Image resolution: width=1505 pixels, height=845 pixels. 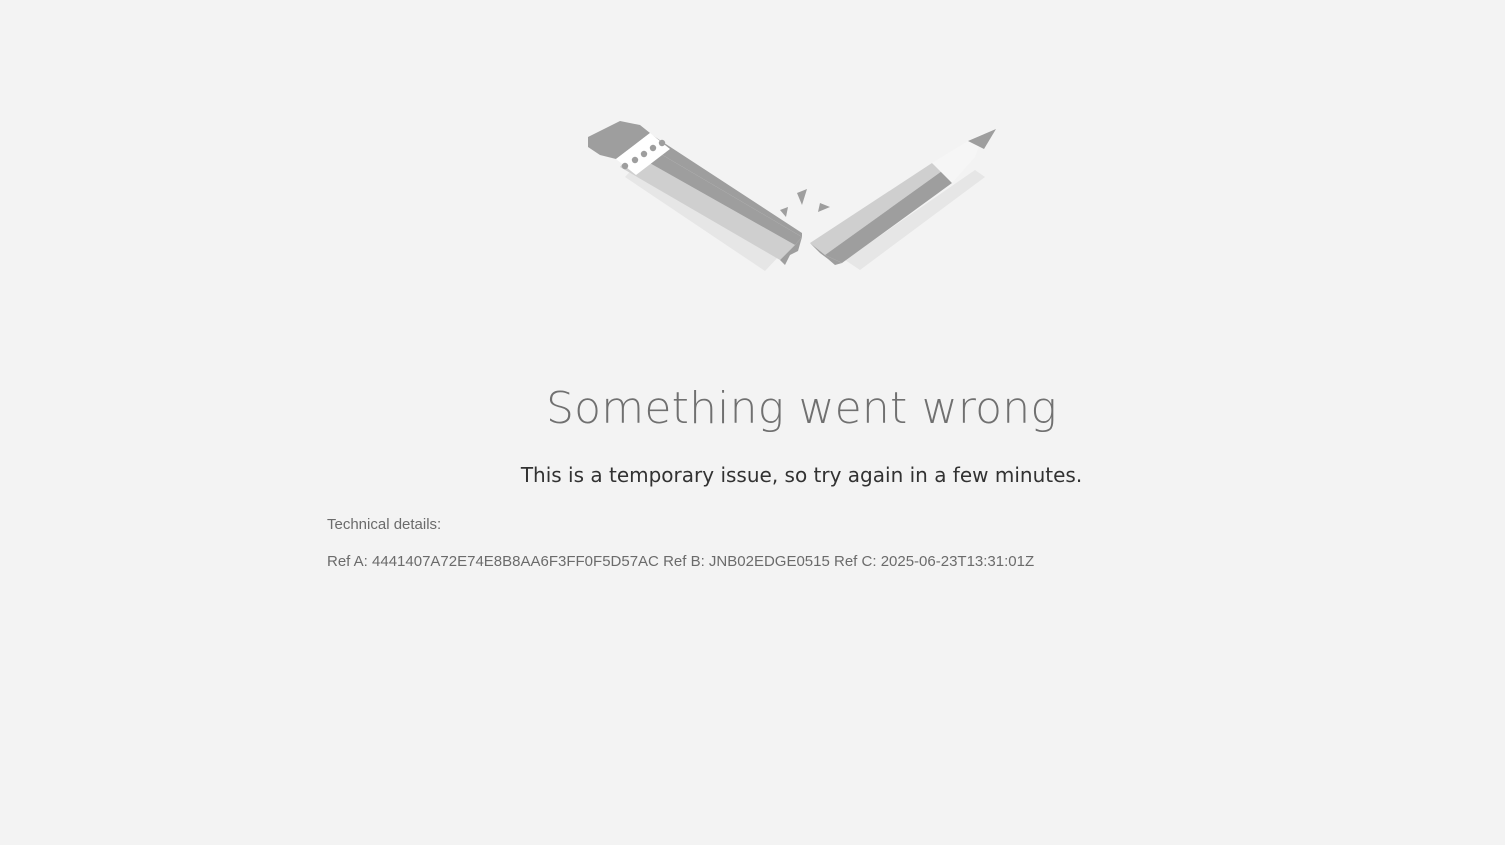 What do you see at coordinates (855, 561) in the screenshot?
I see `ref-c-label: Ref C:` at bounding box center [855, 561].